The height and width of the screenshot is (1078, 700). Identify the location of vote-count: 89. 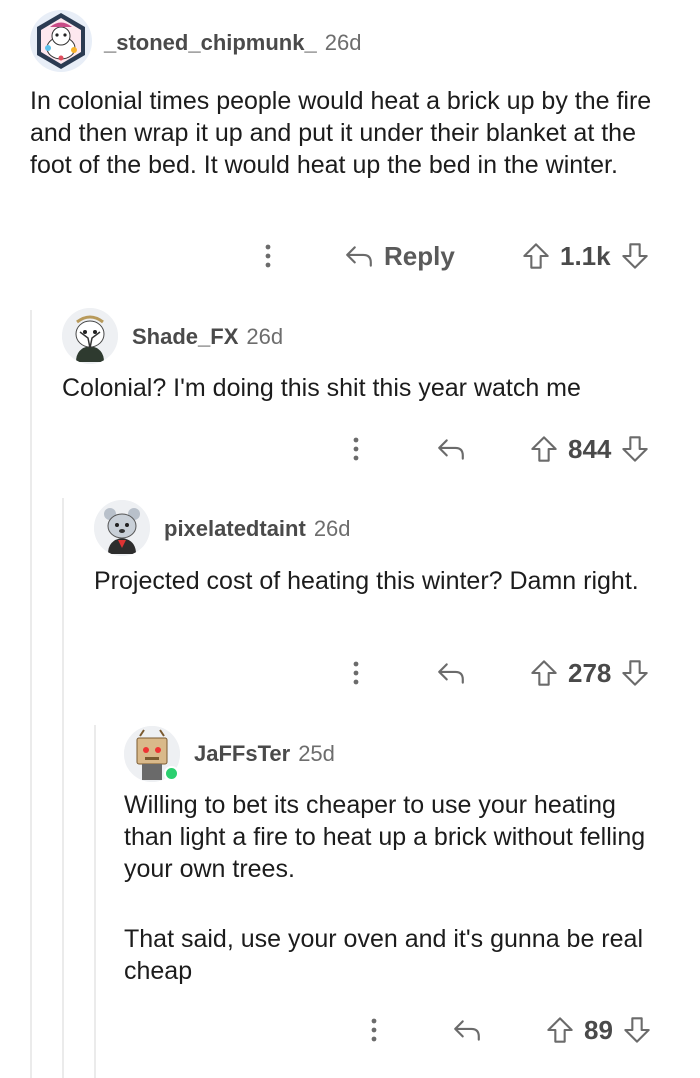
(598, 1029).